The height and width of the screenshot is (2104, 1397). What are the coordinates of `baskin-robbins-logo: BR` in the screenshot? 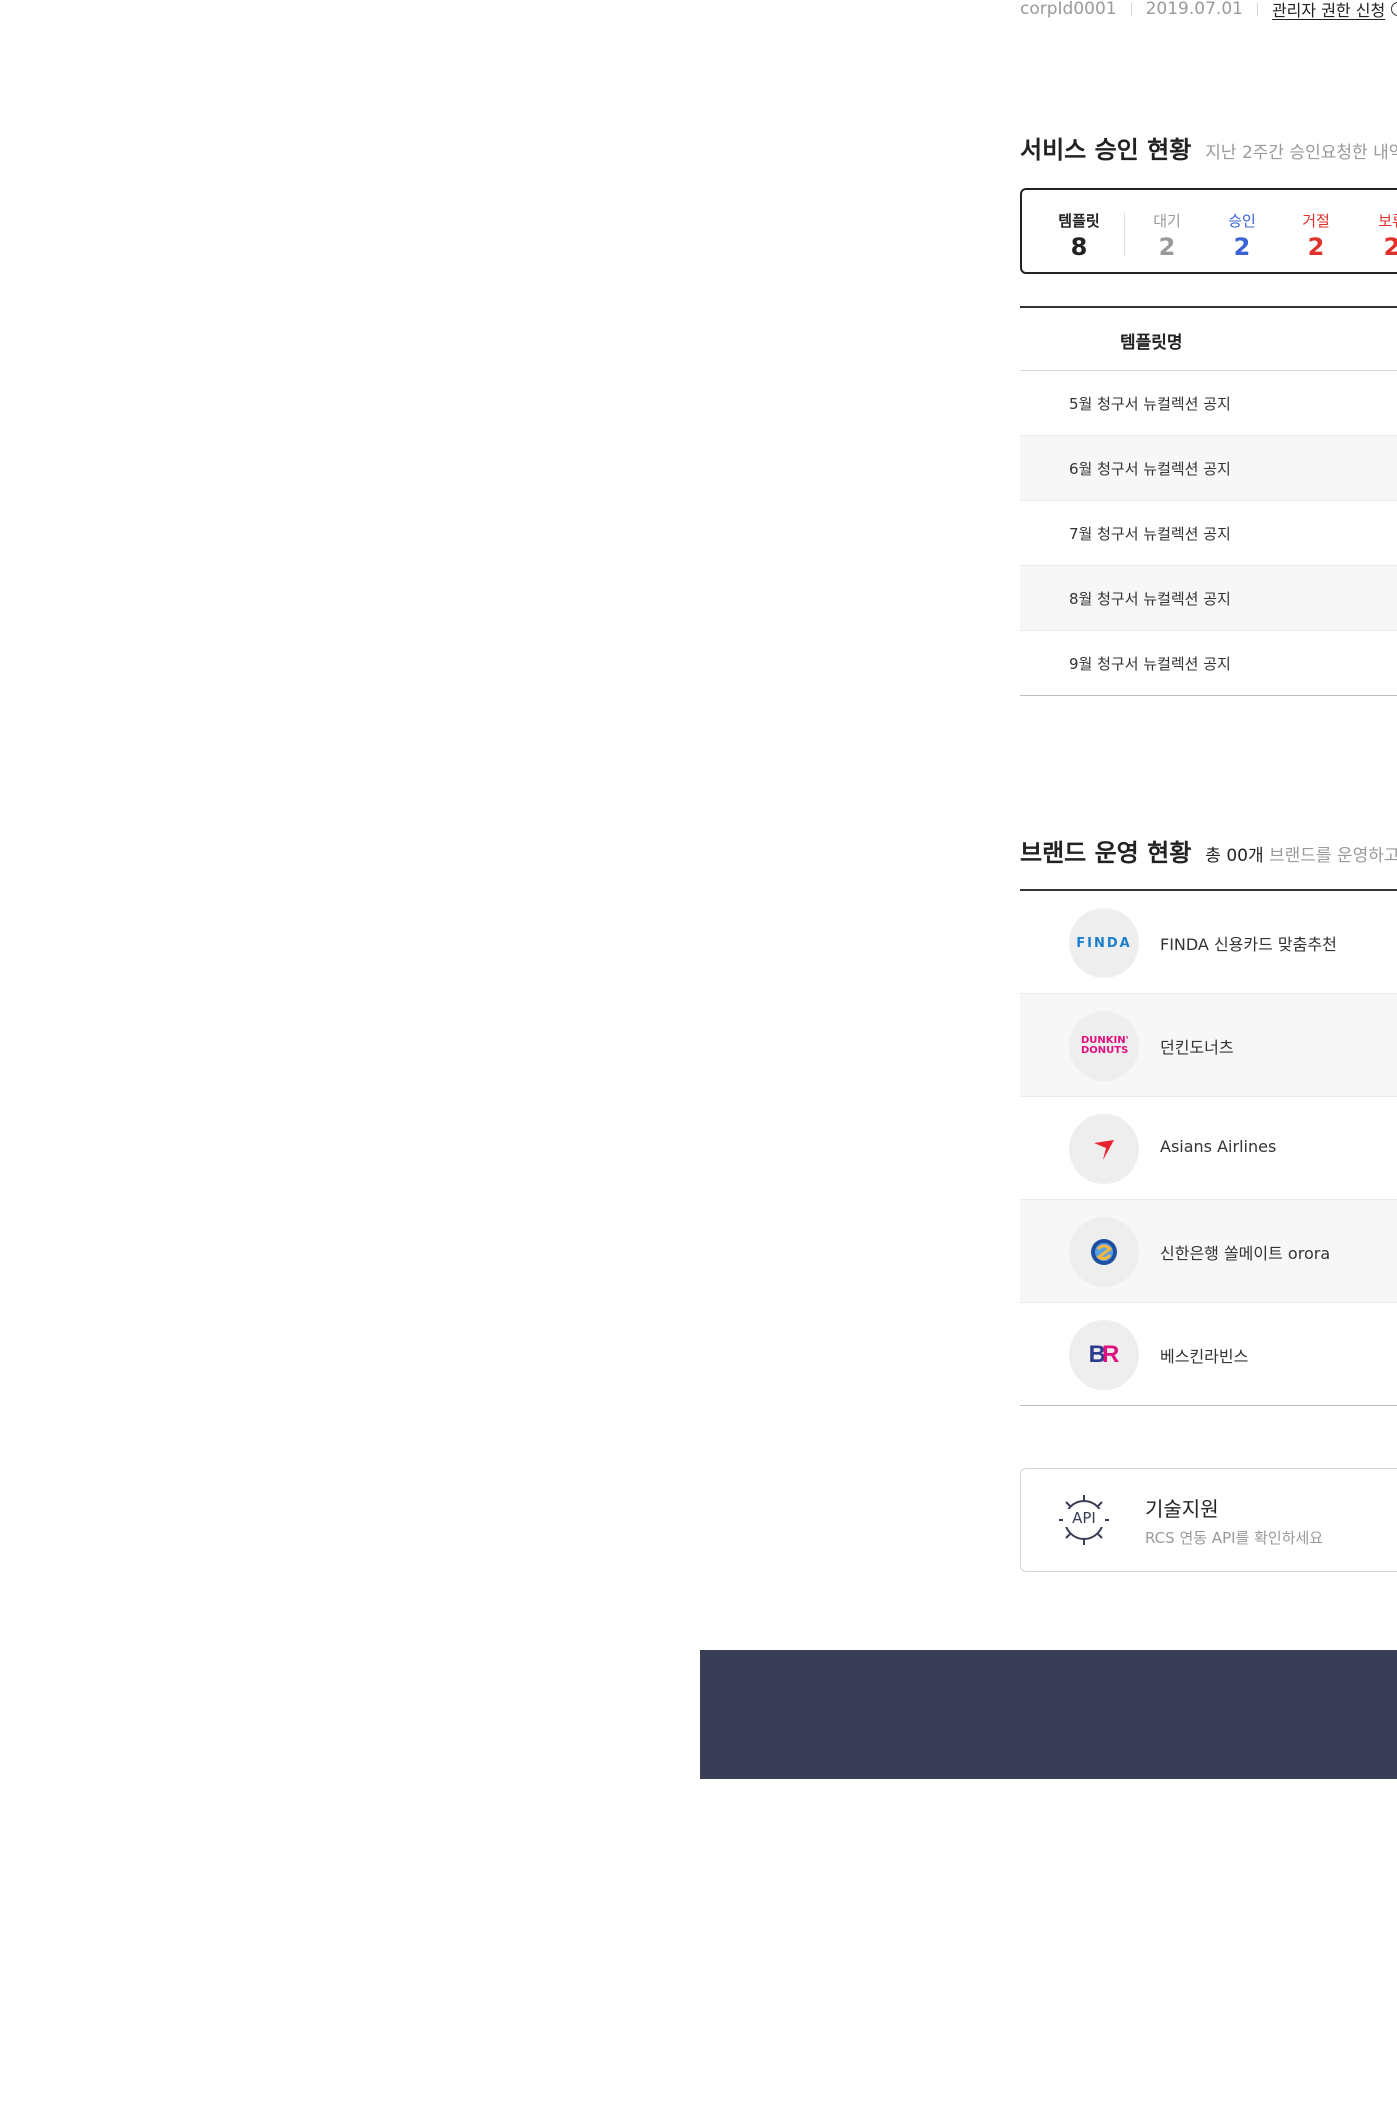 It's located at (1104, 1355).